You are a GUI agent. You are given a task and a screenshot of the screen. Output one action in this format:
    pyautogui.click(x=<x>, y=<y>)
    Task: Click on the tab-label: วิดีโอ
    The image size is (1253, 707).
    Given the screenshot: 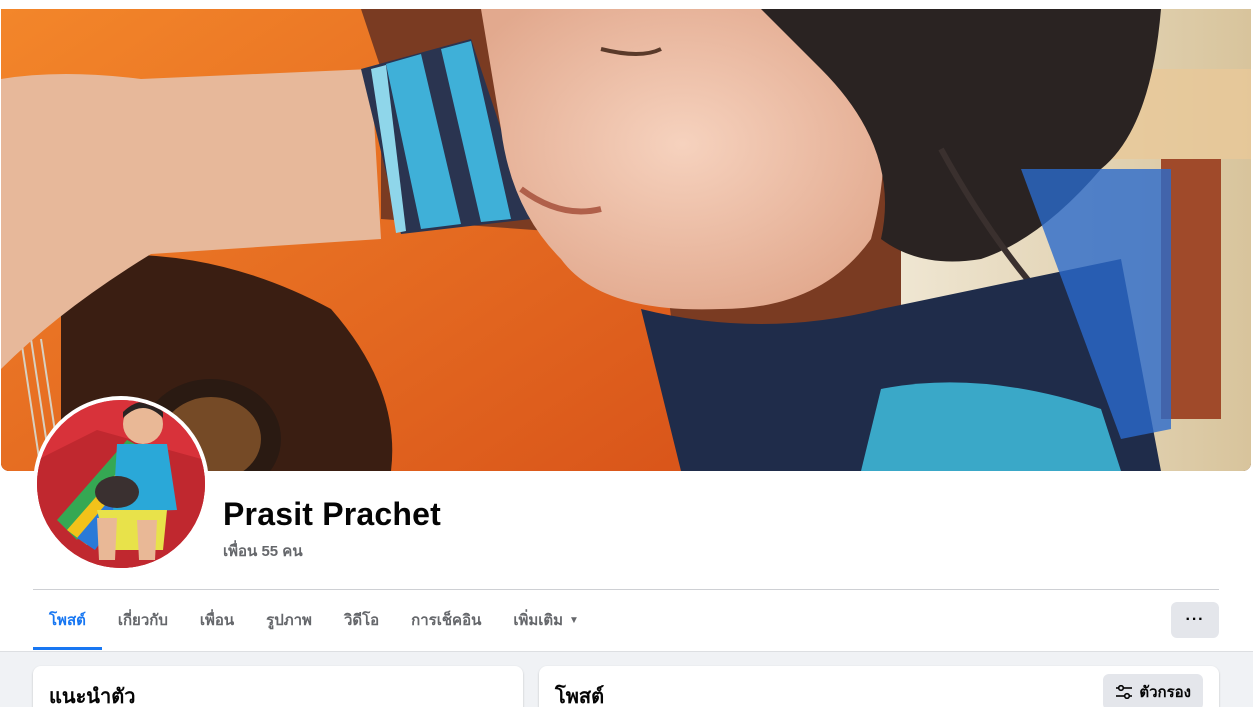 What is the action you would take?
    pyautogui.click(x=361, y=620)
    